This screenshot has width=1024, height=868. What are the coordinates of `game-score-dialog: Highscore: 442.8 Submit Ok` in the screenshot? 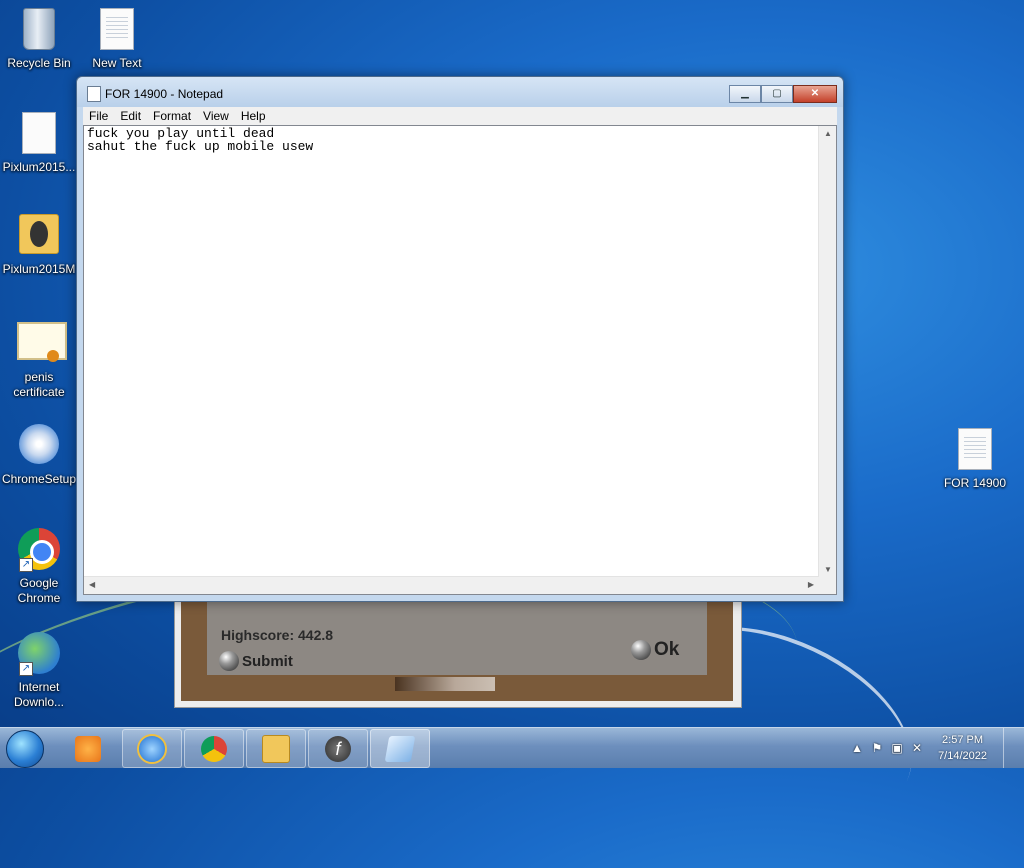 It's located at (458, 652).